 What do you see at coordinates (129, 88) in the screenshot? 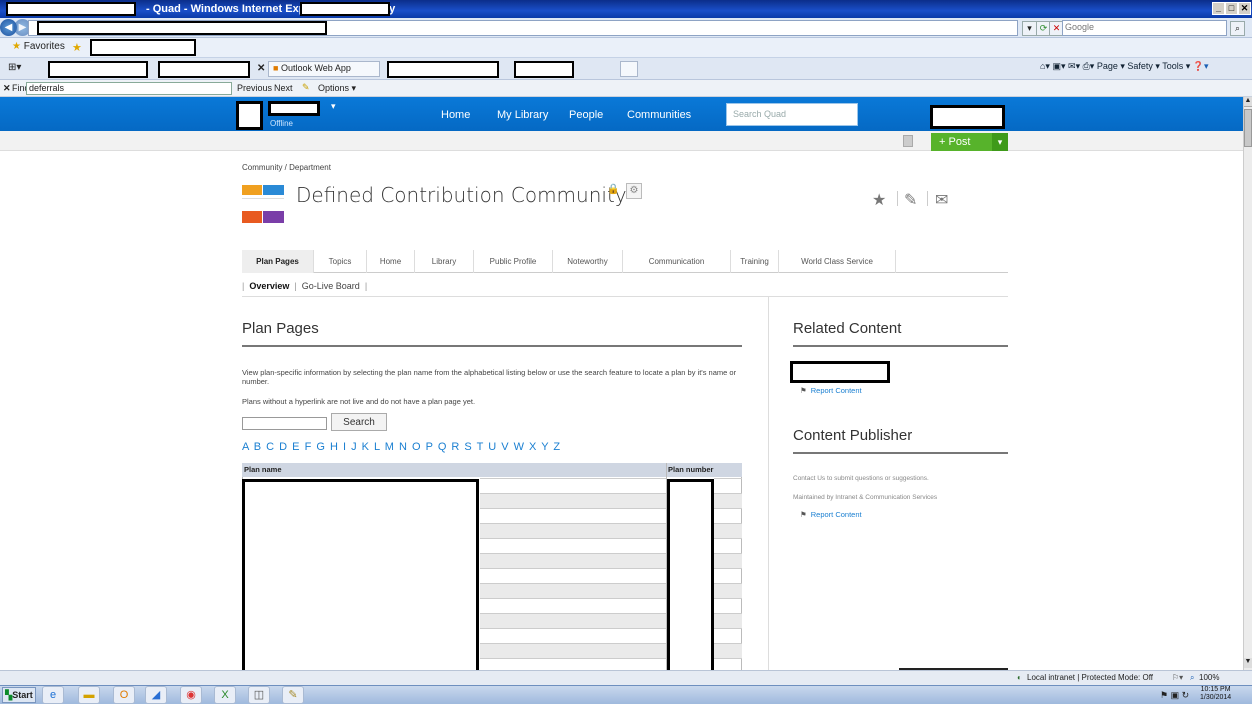
I see `find-input: deferrals` at bounding box center [129, 88].